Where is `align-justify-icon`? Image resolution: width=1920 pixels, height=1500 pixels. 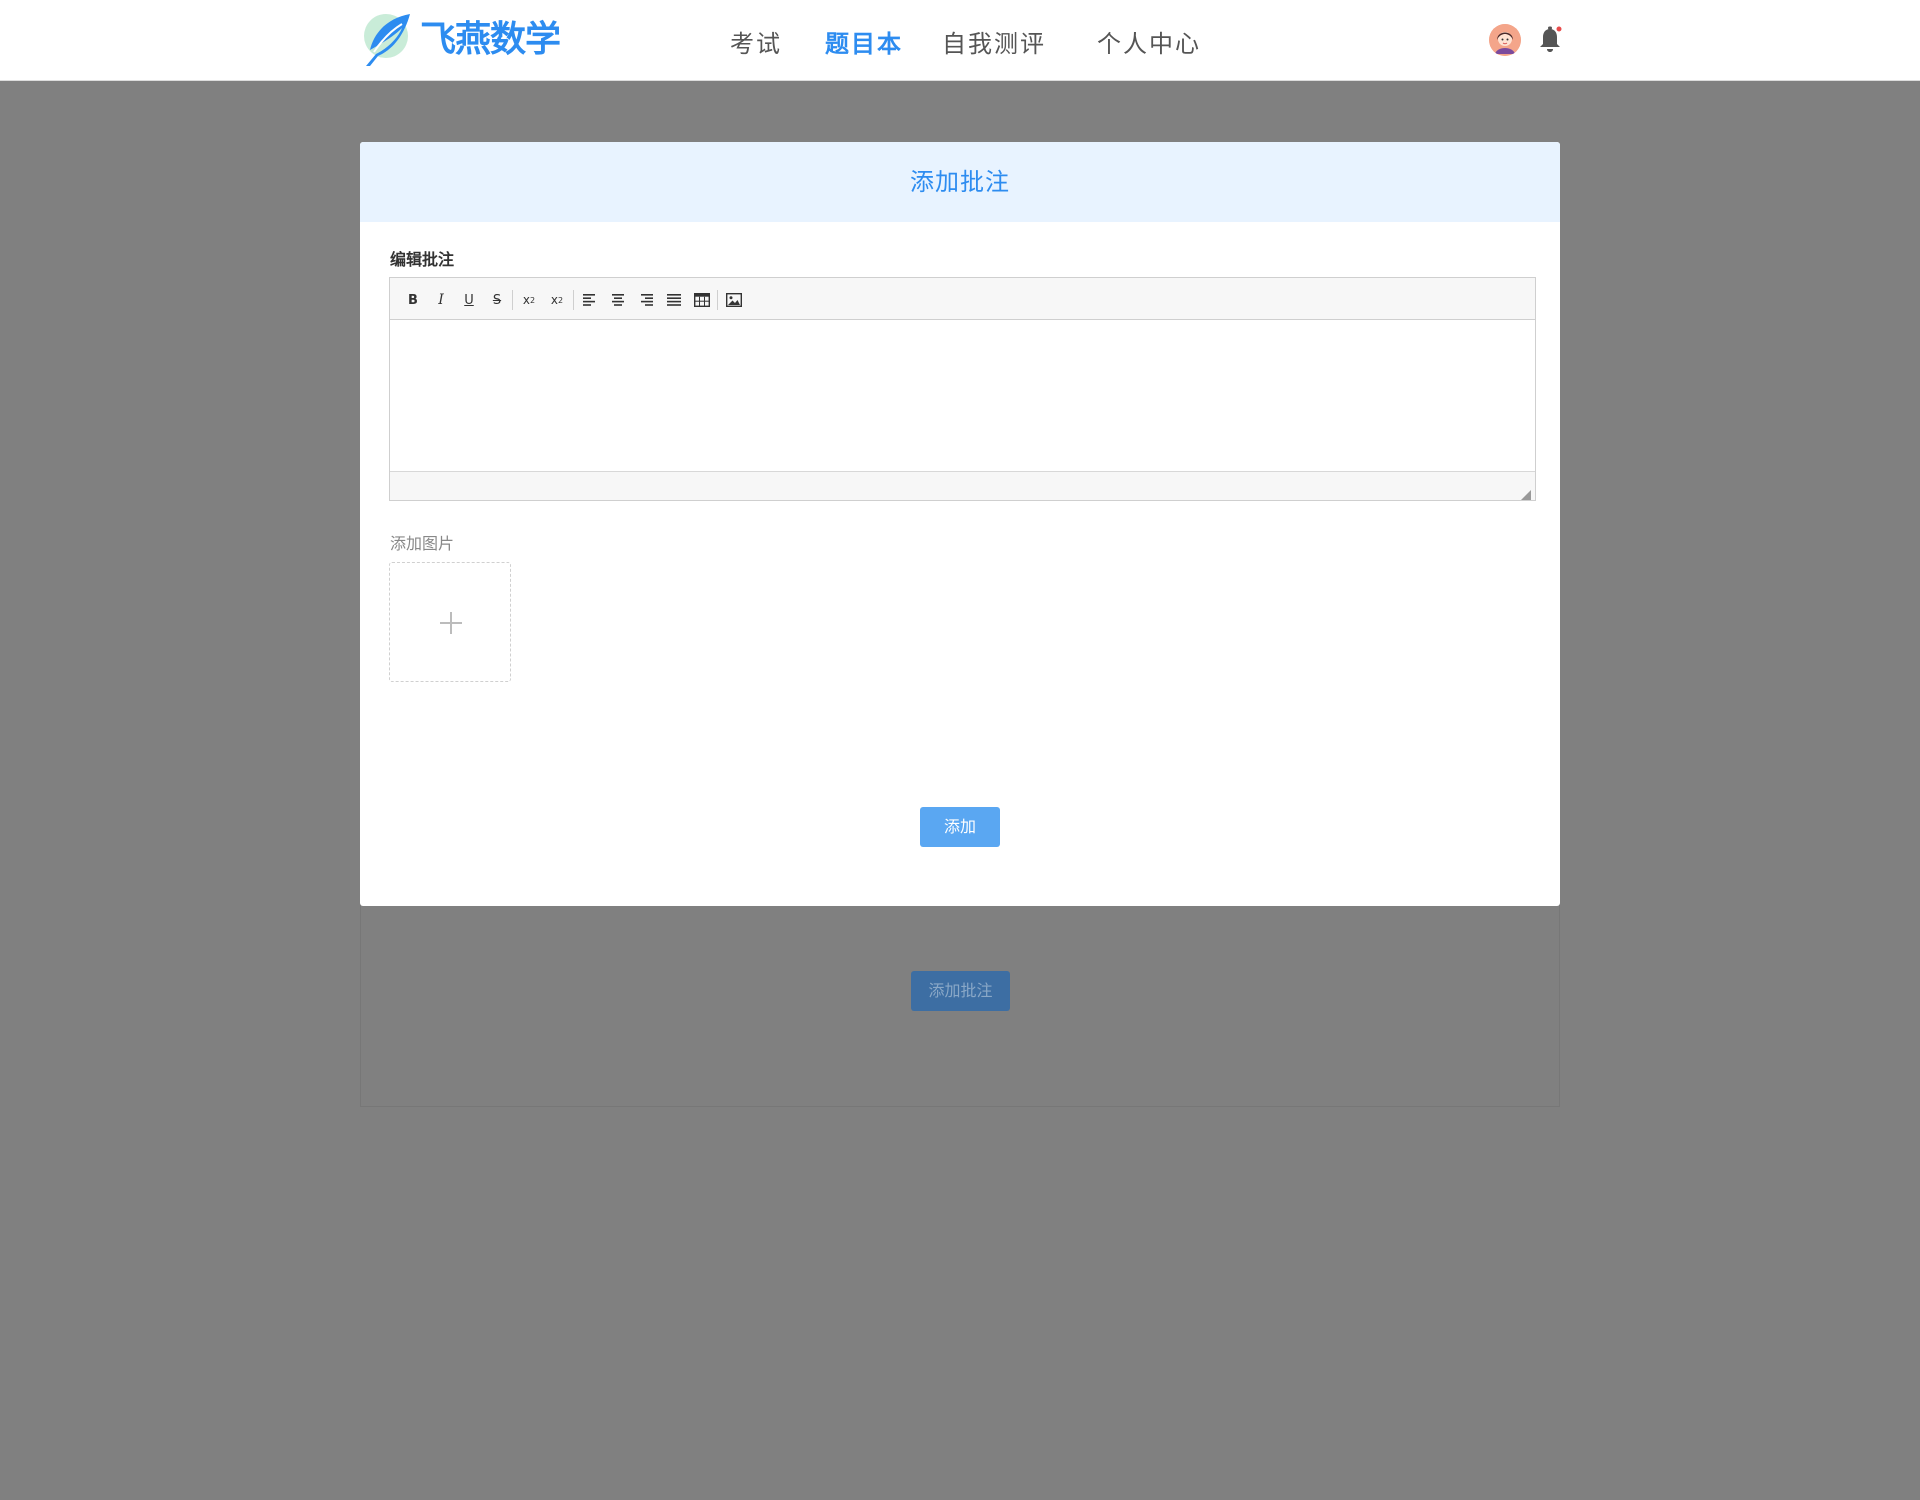 align-justify-icon is located at coordinates (674, 300).